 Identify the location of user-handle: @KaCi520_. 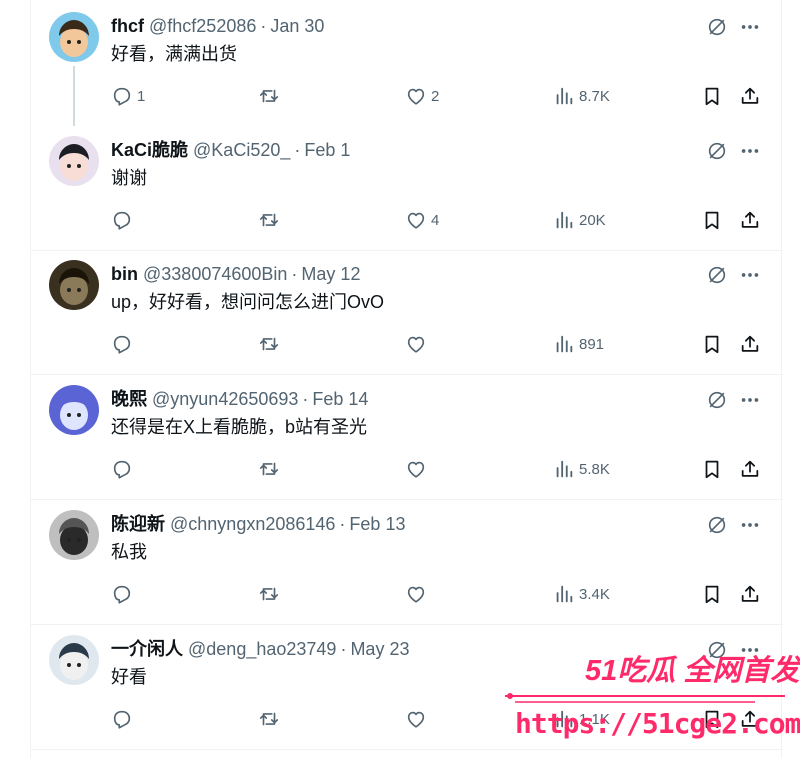
(241, 150).